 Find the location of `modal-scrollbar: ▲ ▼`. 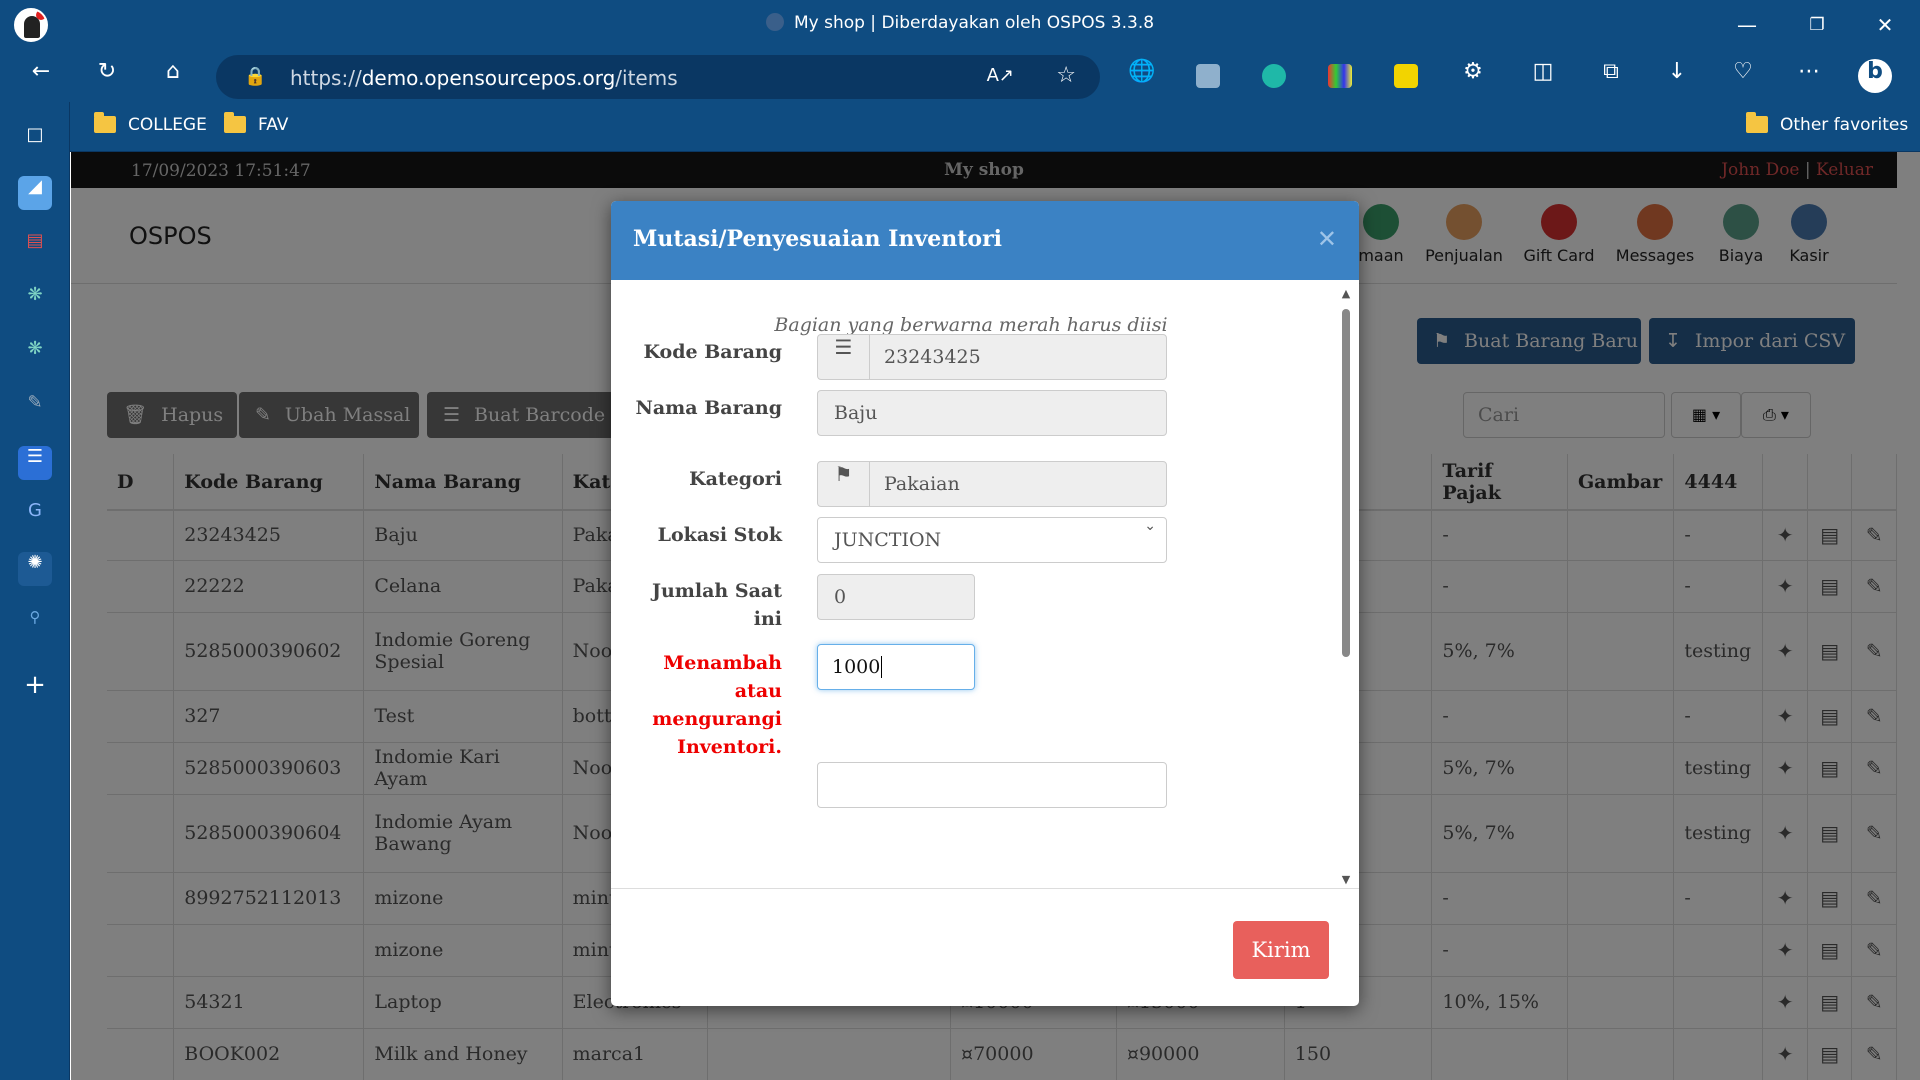

modal-scrollbar: ▲ ▼ is located at coordinates (1346, 587).